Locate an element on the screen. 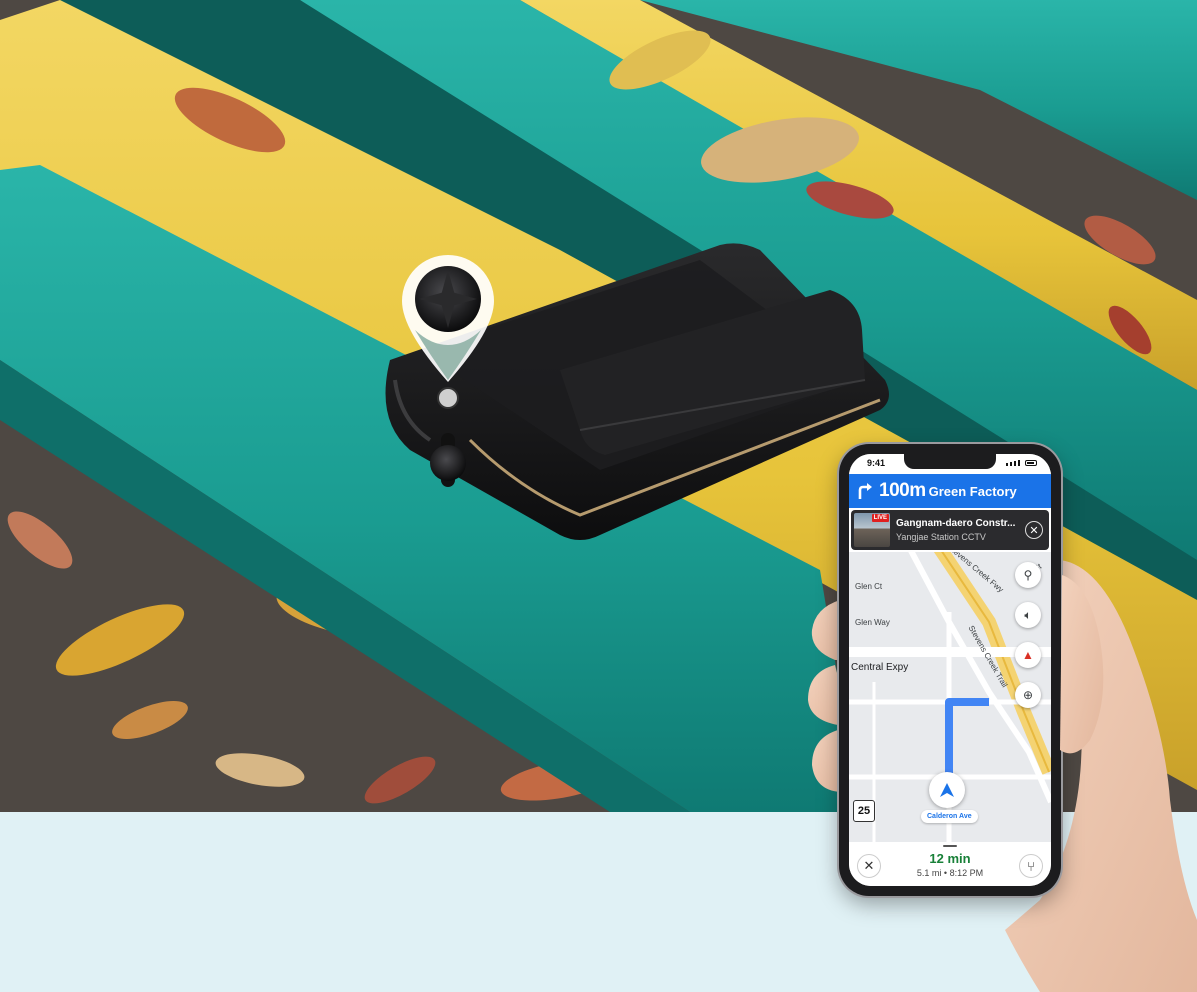  search-icon: ⚲ is located at coordinates (1028, 575).